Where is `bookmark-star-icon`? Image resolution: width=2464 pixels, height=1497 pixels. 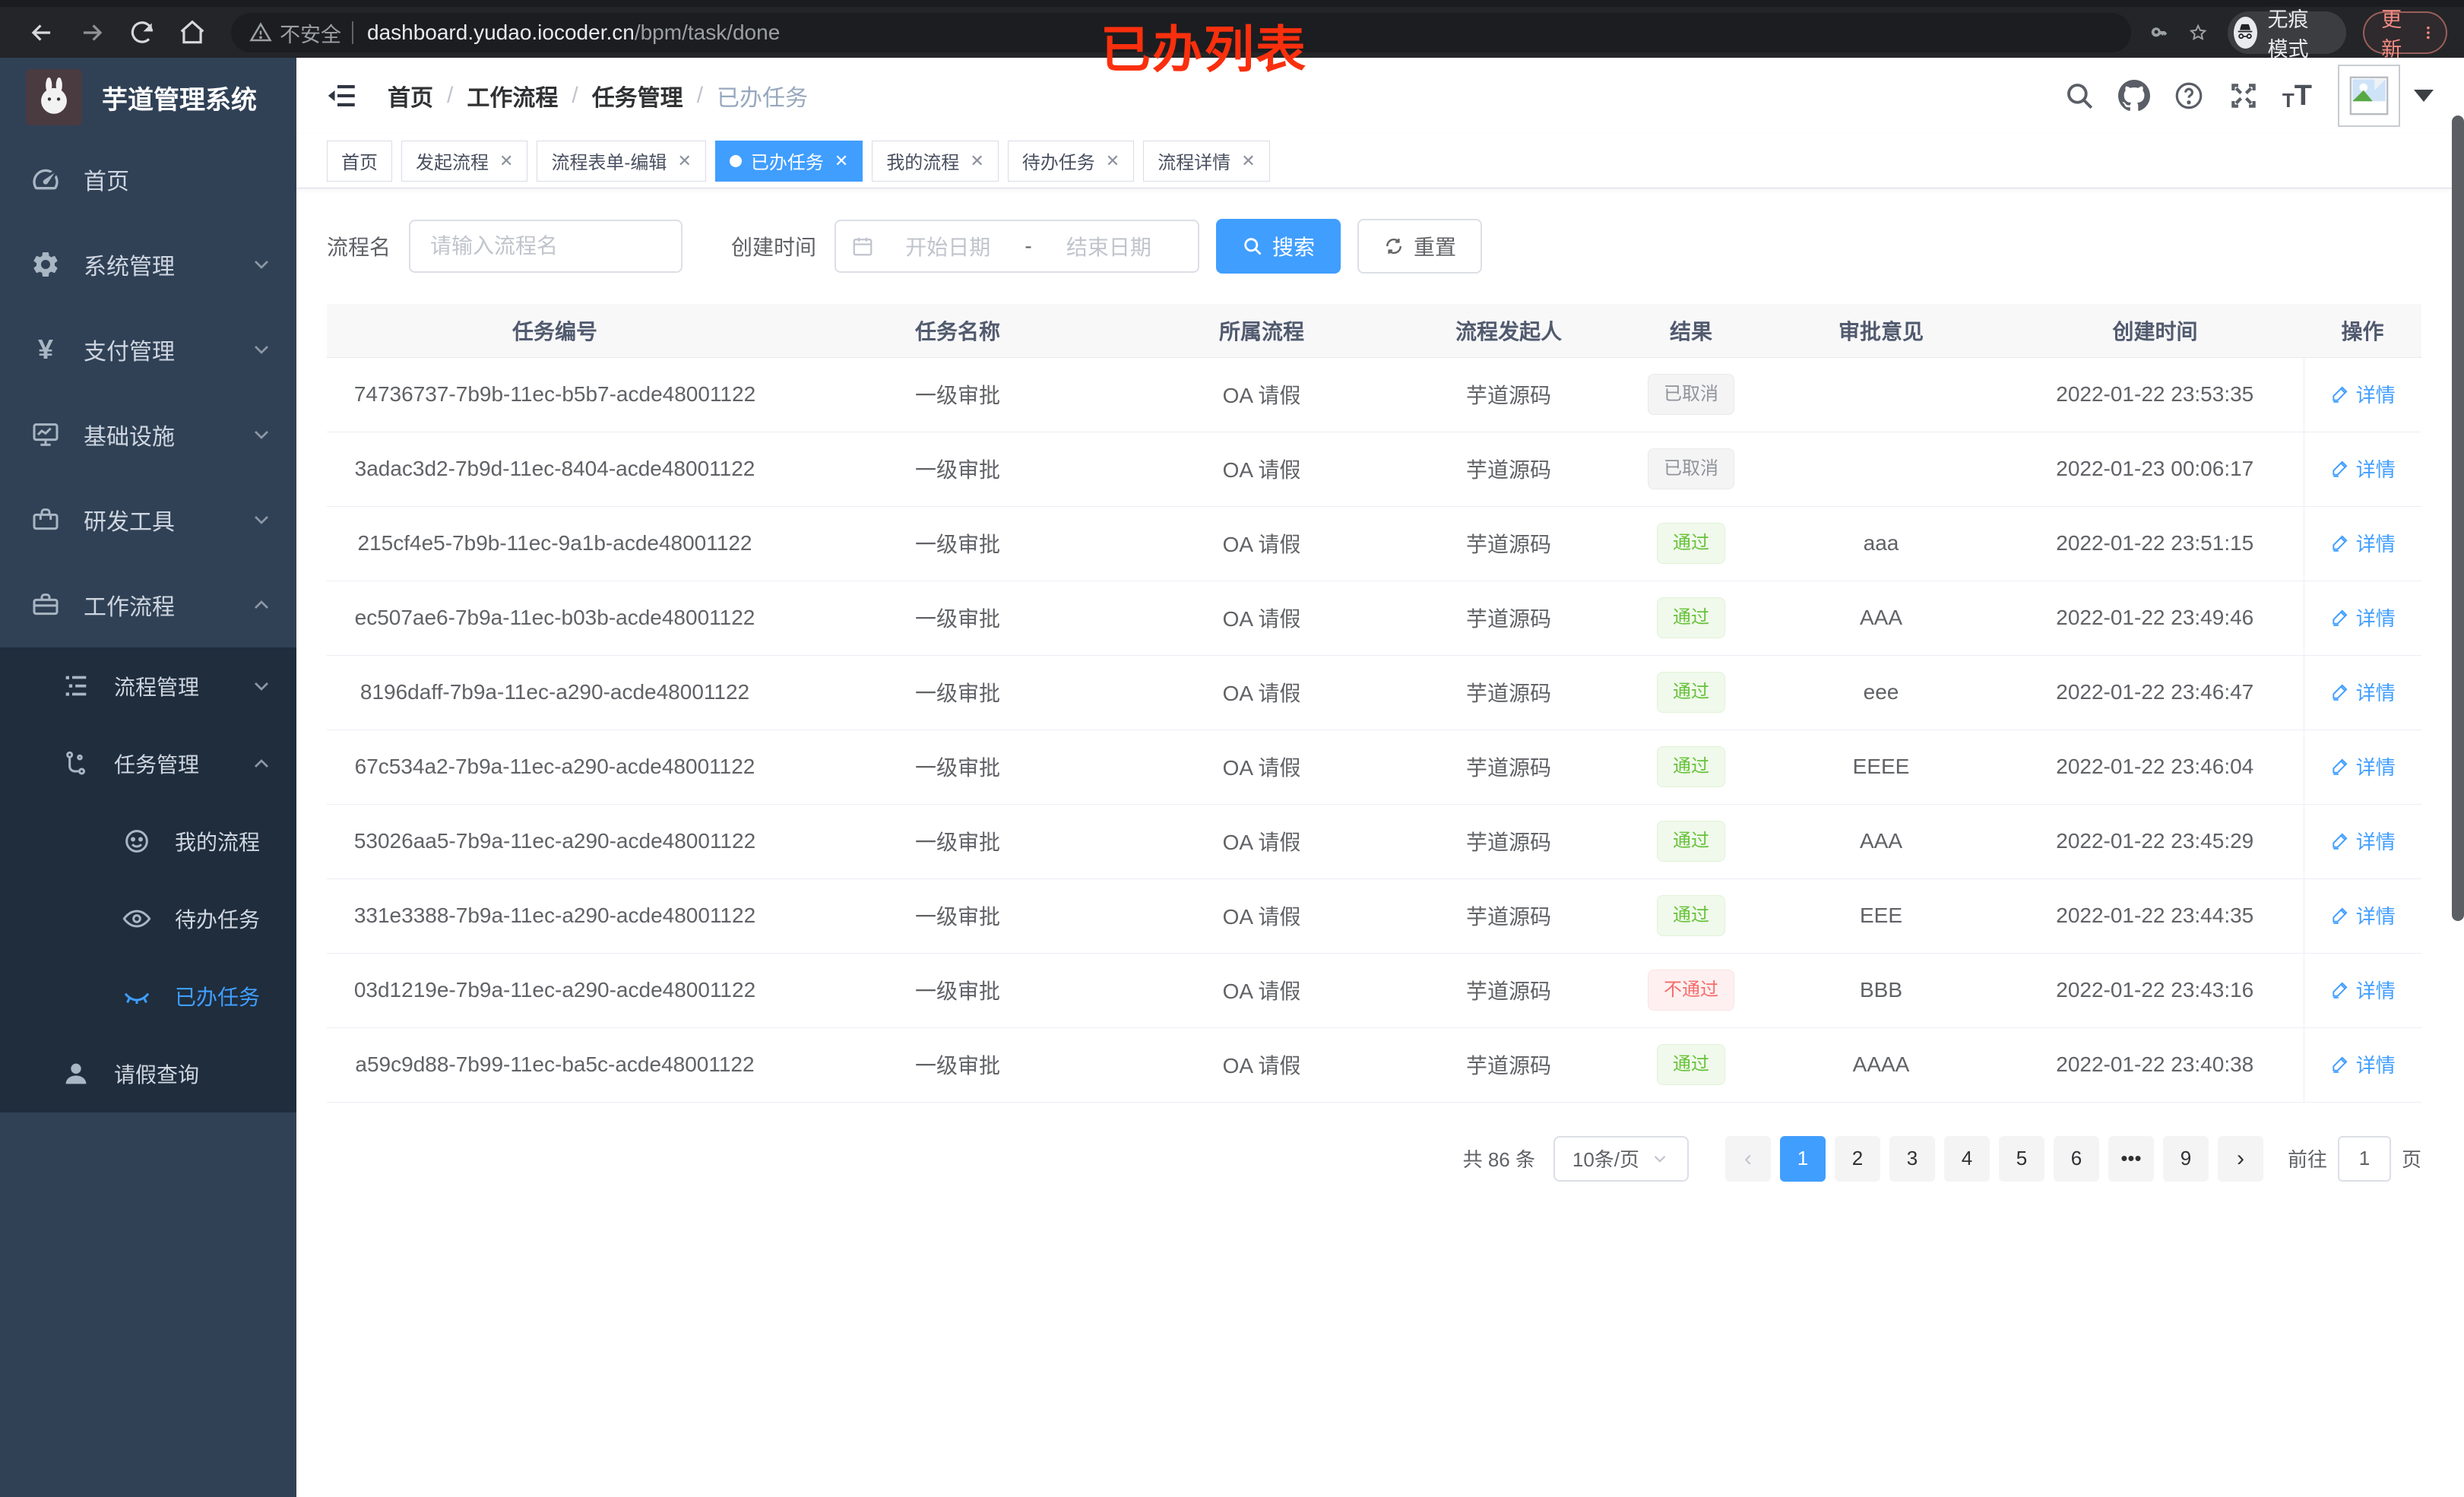 bookmark-star-icon is located at coordinates (2198, 33).